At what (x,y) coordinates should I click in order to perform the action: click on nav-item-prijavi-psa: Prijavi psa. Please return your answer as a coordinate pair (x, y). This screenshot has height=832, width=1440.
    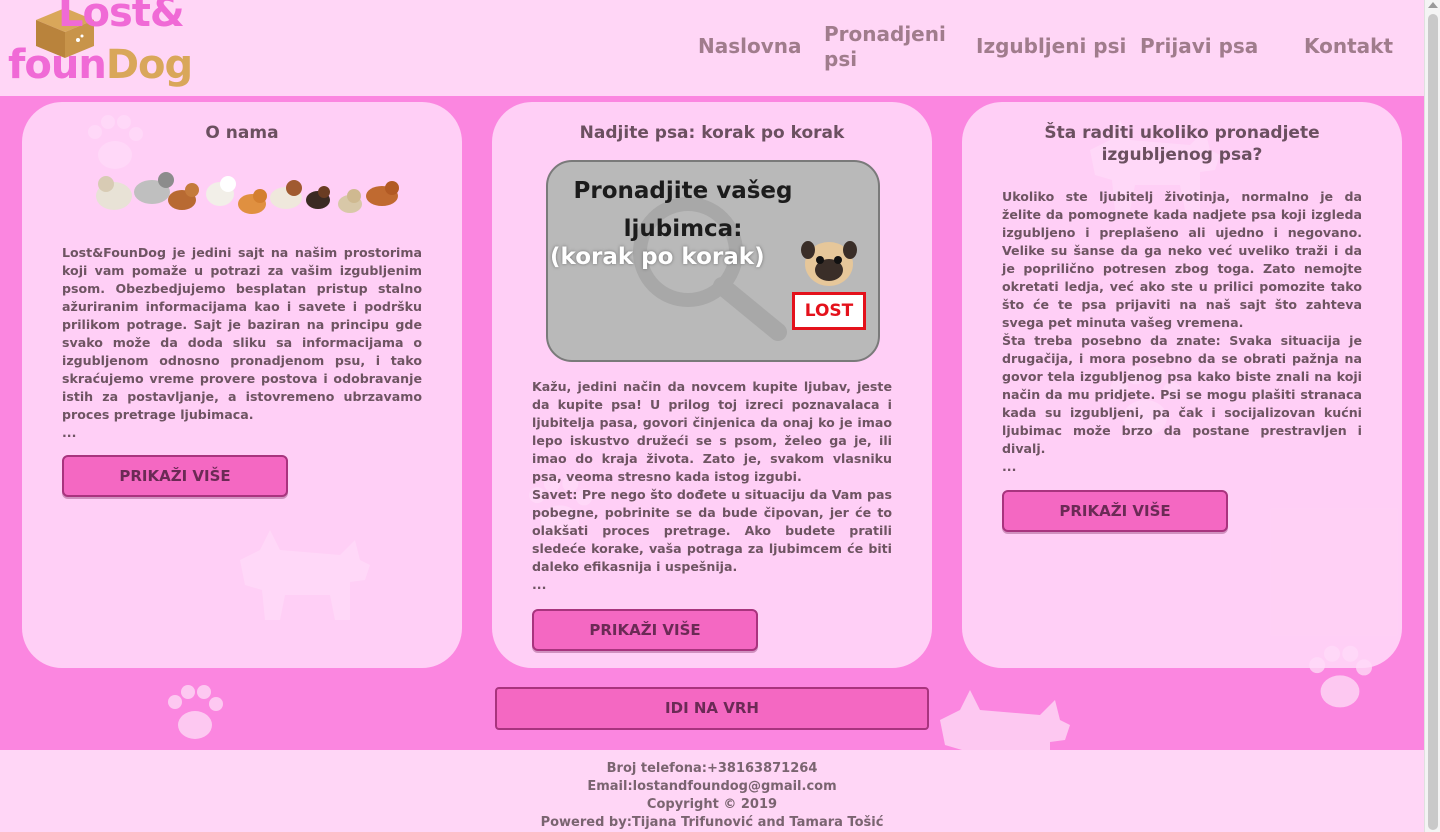
    Looking at the image, I should click on (1199, 46).